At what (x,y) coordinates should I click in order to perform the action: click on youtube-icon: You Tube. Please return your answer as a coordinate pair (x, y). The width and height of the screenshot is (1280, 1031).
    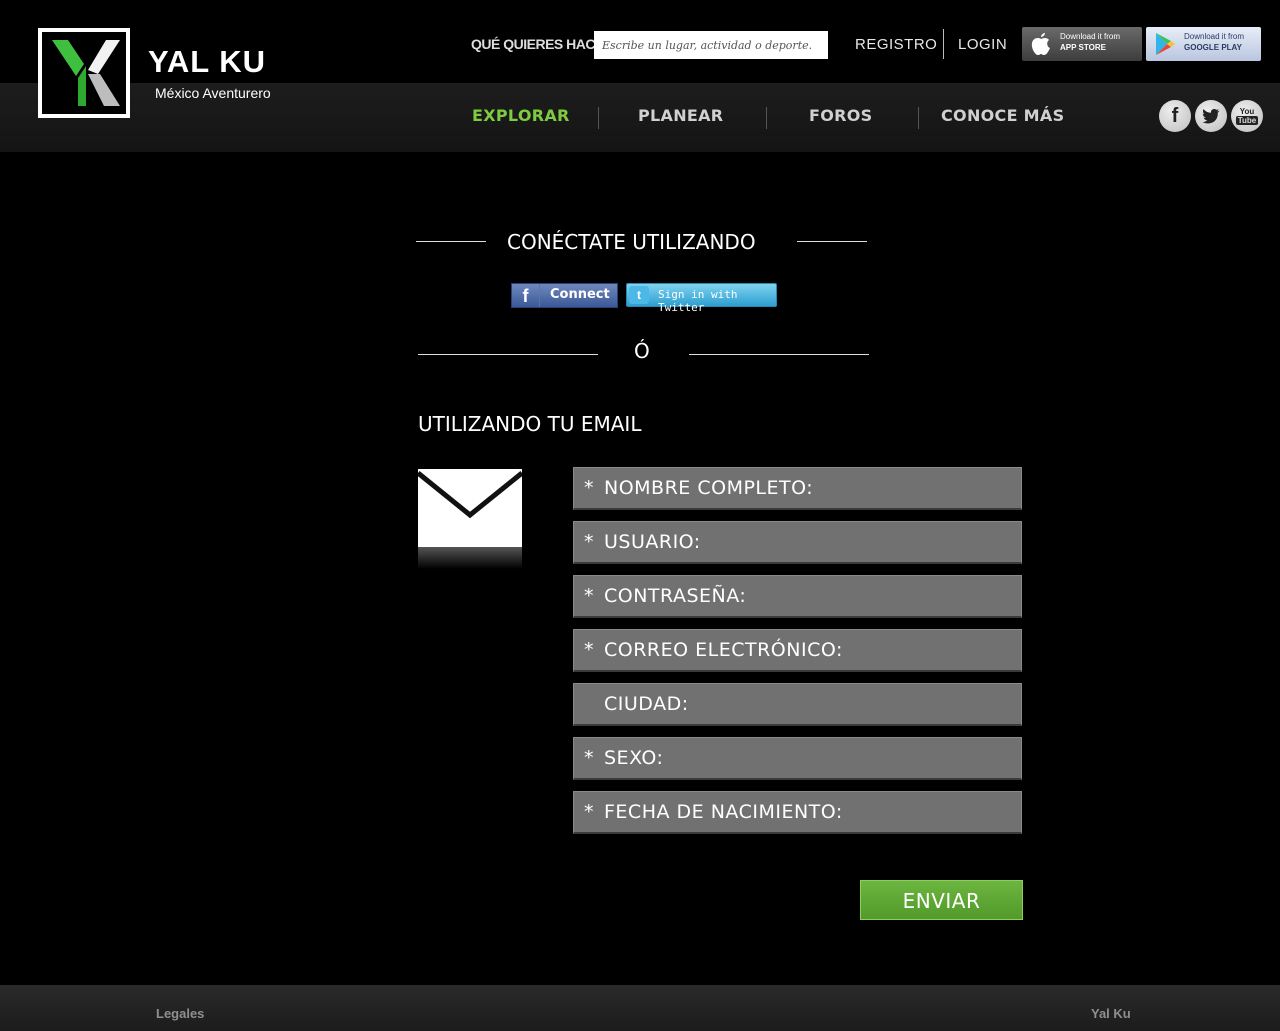
    Looking at the image, I should click on (1247, 116).